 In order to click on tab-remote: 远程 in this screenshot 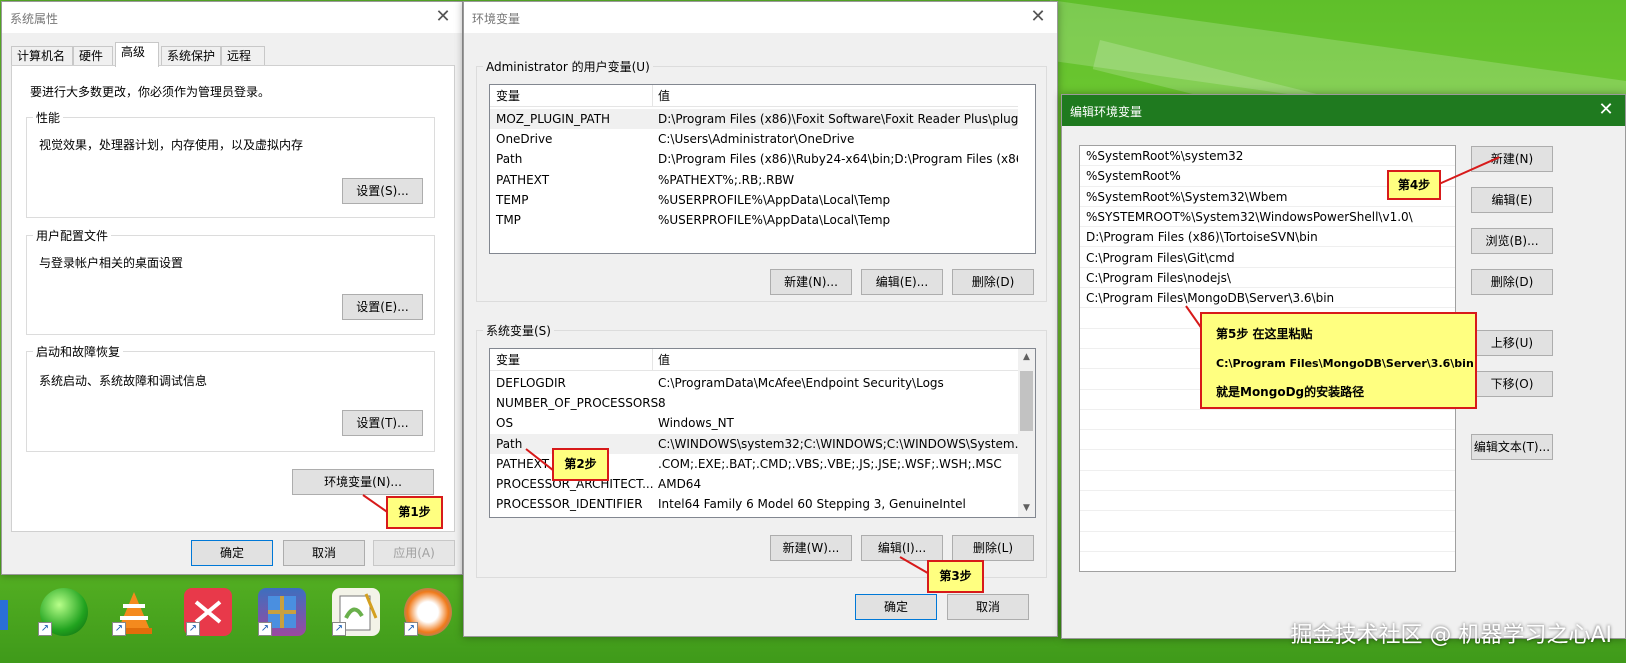, I will do `click(243, 56)`.